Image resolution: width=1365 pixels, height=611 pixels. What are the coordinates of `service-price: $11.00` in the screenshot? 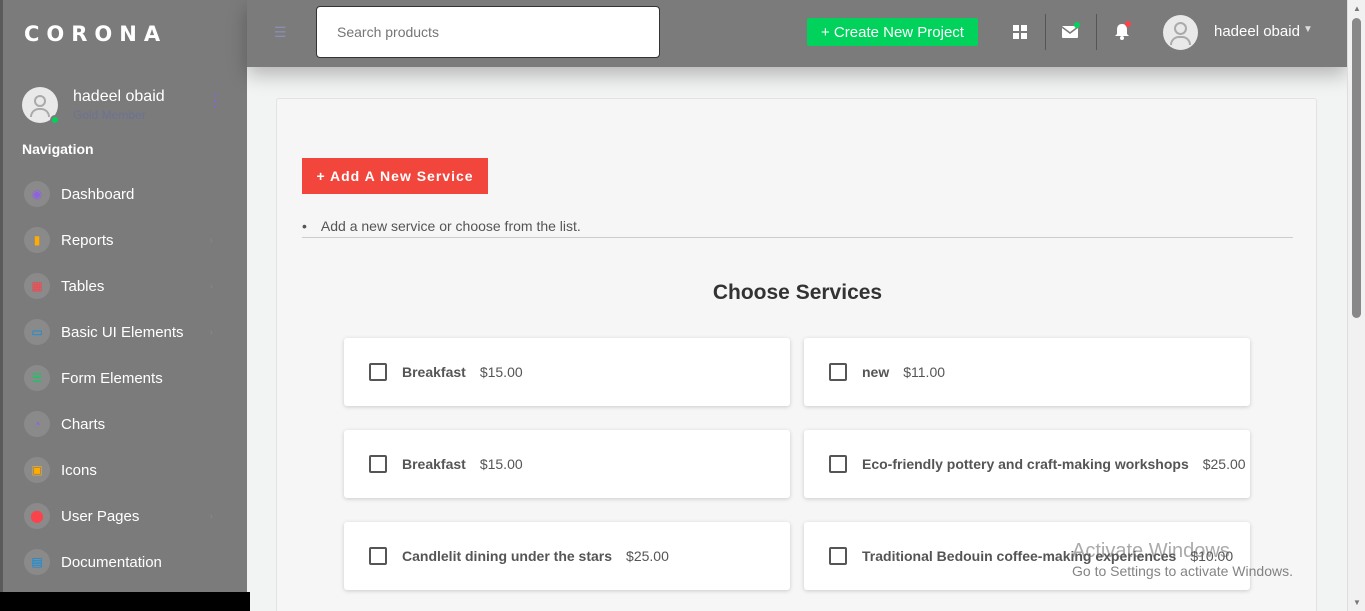 It's located at (924, 372).